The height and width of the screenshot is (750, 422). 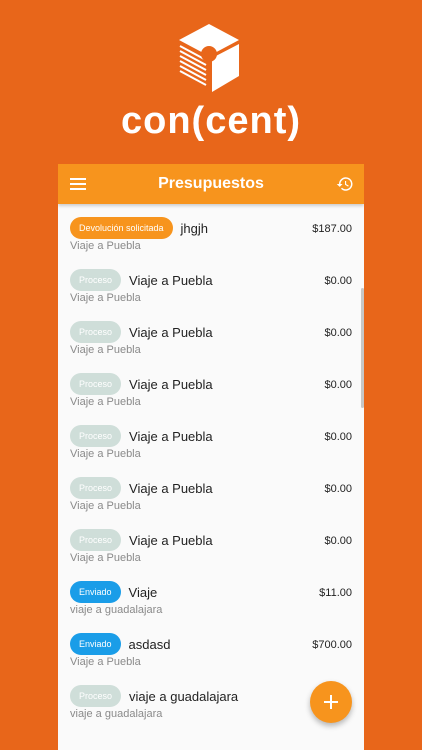 I want to click on concent-logo-icon, so click(x=209, y=58).